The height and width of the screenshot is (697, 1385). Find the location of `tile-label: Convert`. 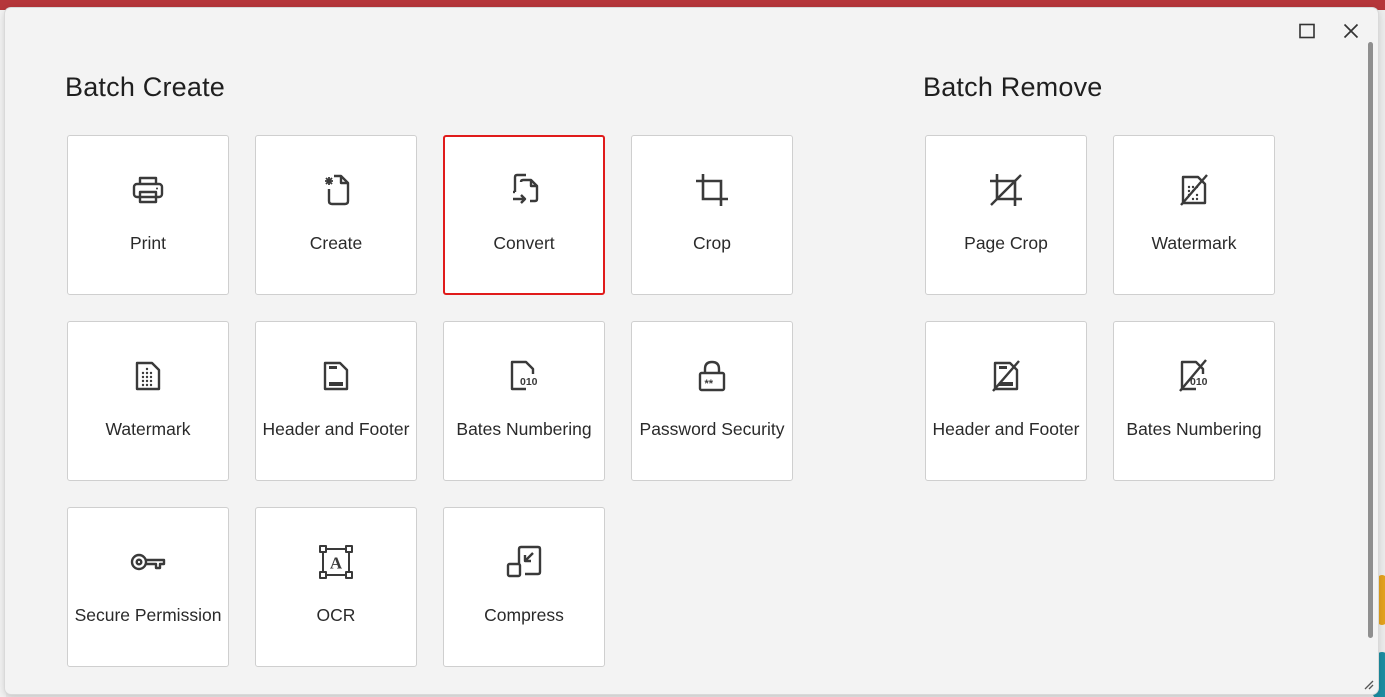

tile-label: Convert is located at coordinates (524, 243).